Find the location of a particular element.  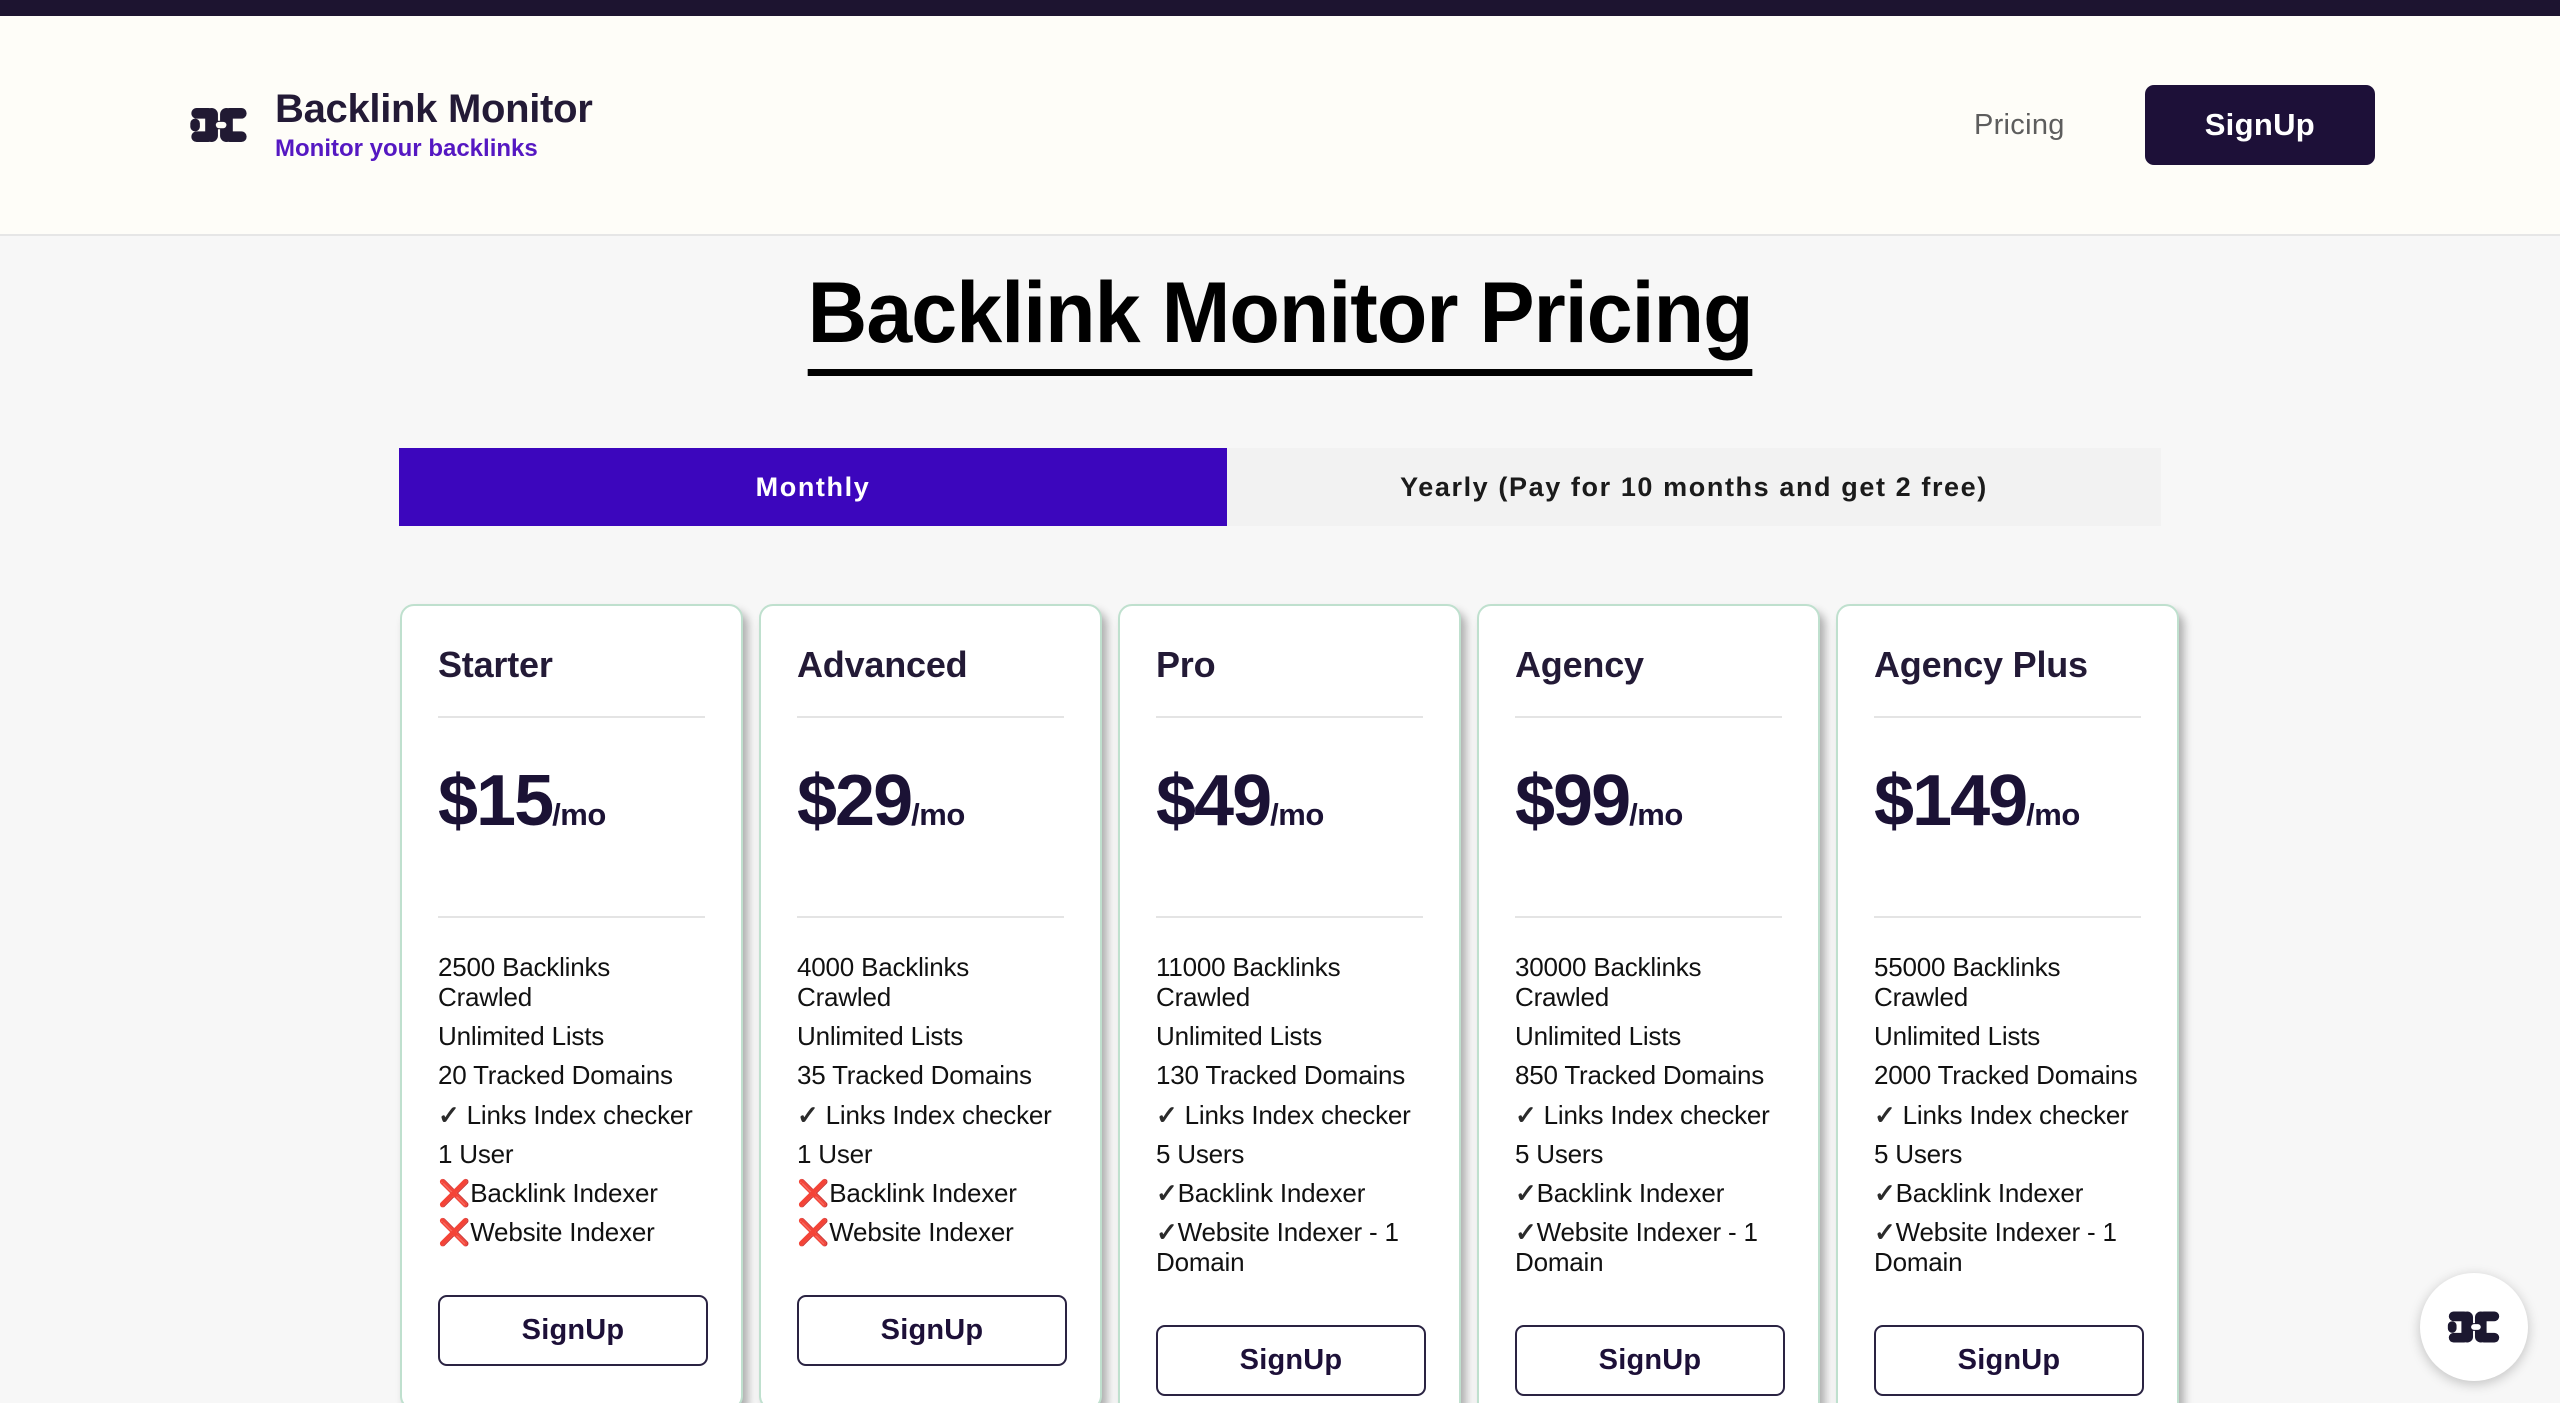

plan-name: Pro is located at coordinates (1186, 664).